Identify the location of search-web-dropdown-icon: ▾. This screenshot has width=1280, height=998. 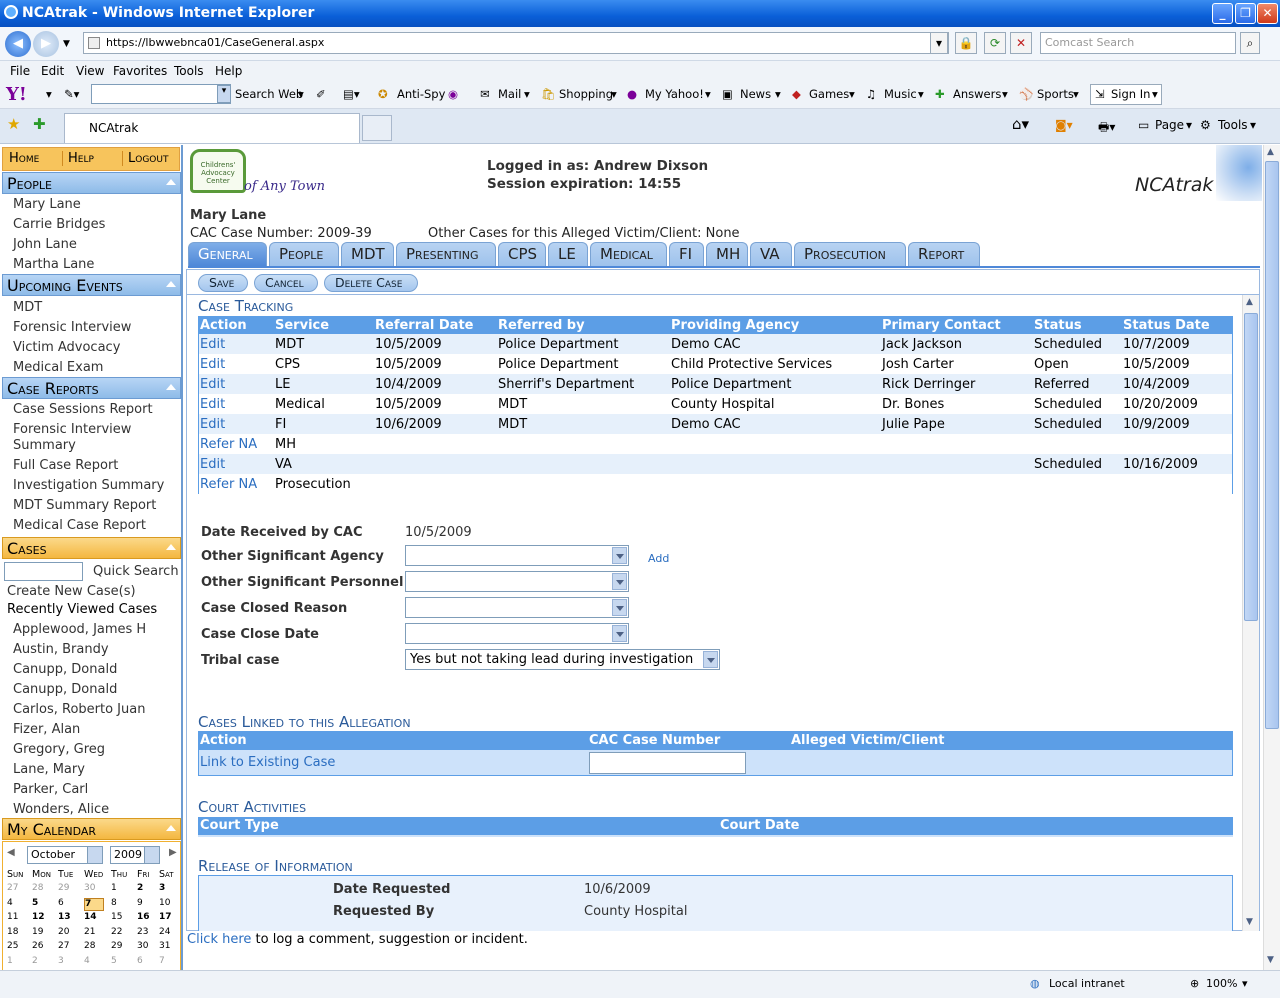
(301, 94).